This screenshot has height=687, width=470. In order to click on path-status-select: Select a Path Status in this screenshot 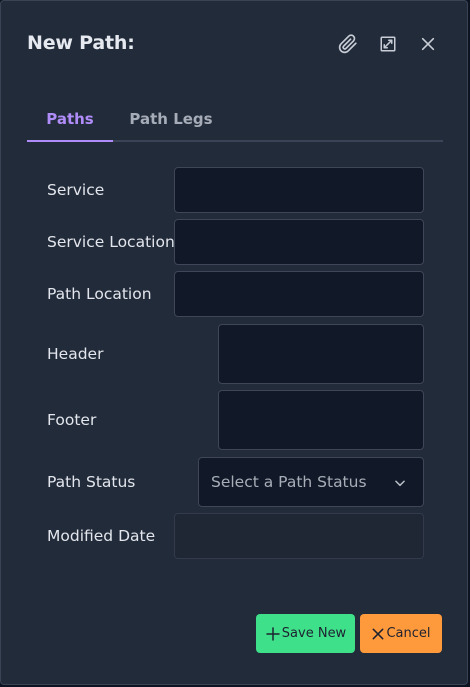, I will do `click(311, 482)`.